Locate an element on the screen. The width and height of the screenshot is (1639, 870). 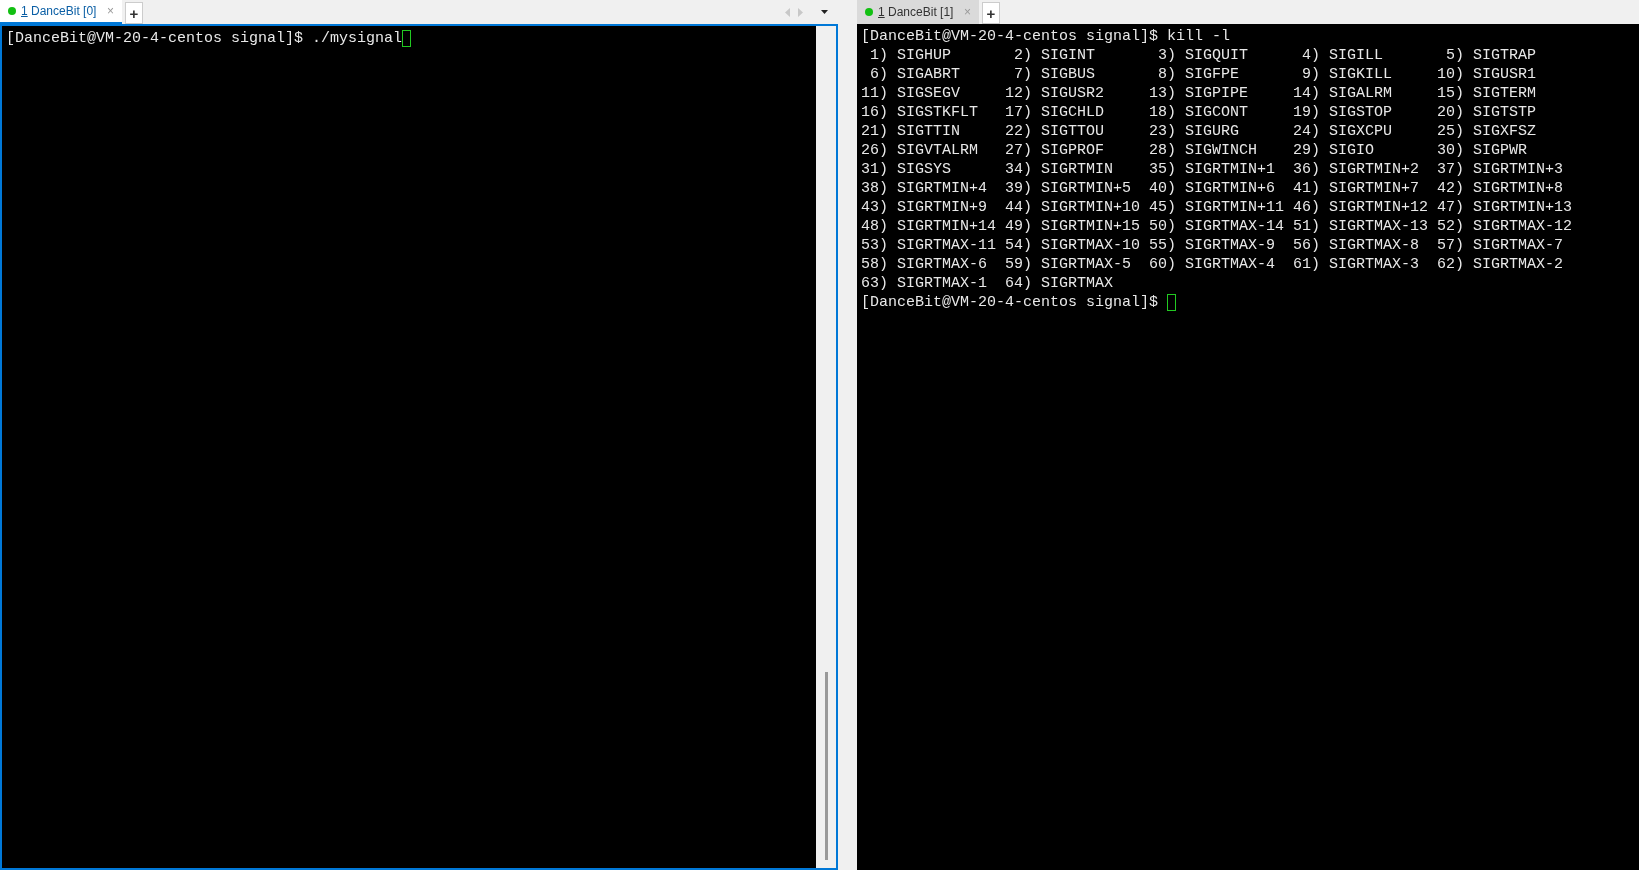
tab-label: 1 DanceBit [1] is located at coordinates (916, 12).